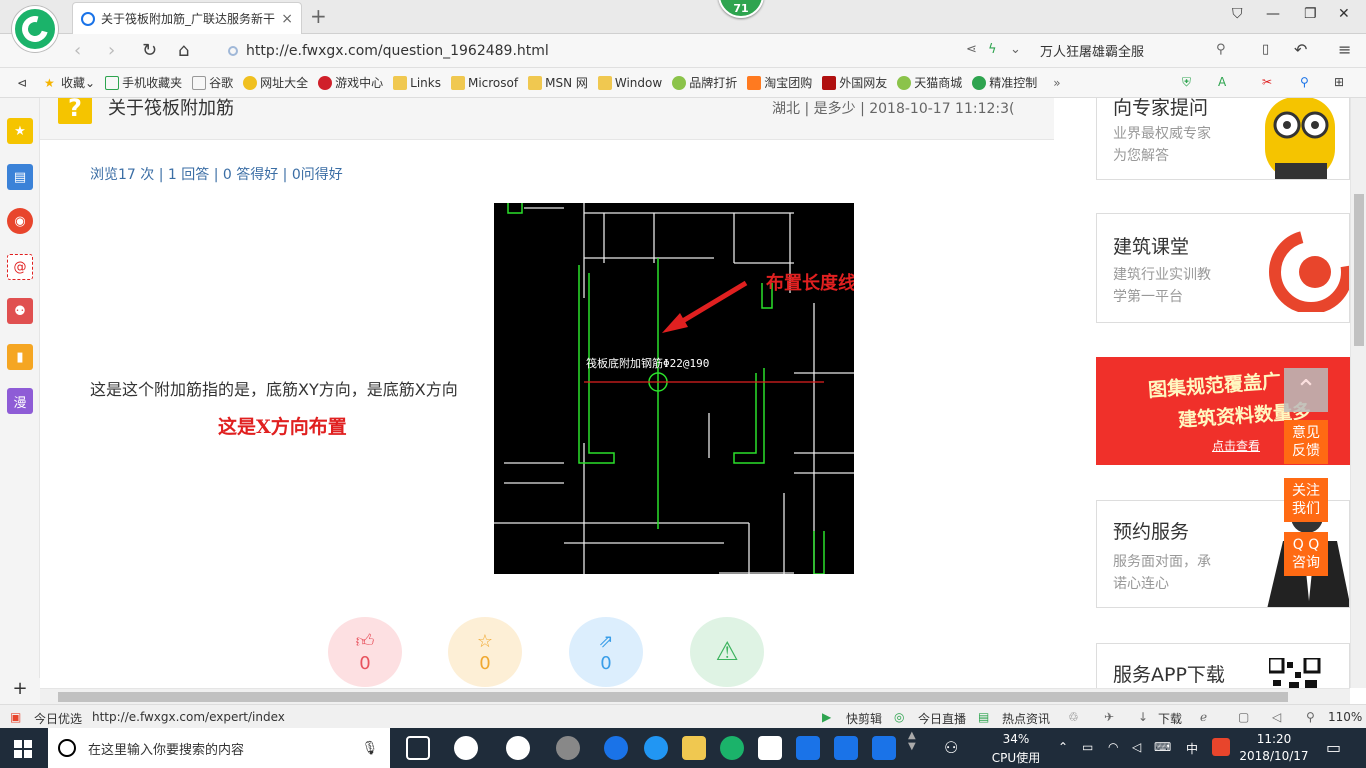 This screenshot has height=768, width=1366. What do you see at coordinates (1237, 14) in the screenshot?
I see `shirt-icon: ⛉` at bounding box center [1237, 14].